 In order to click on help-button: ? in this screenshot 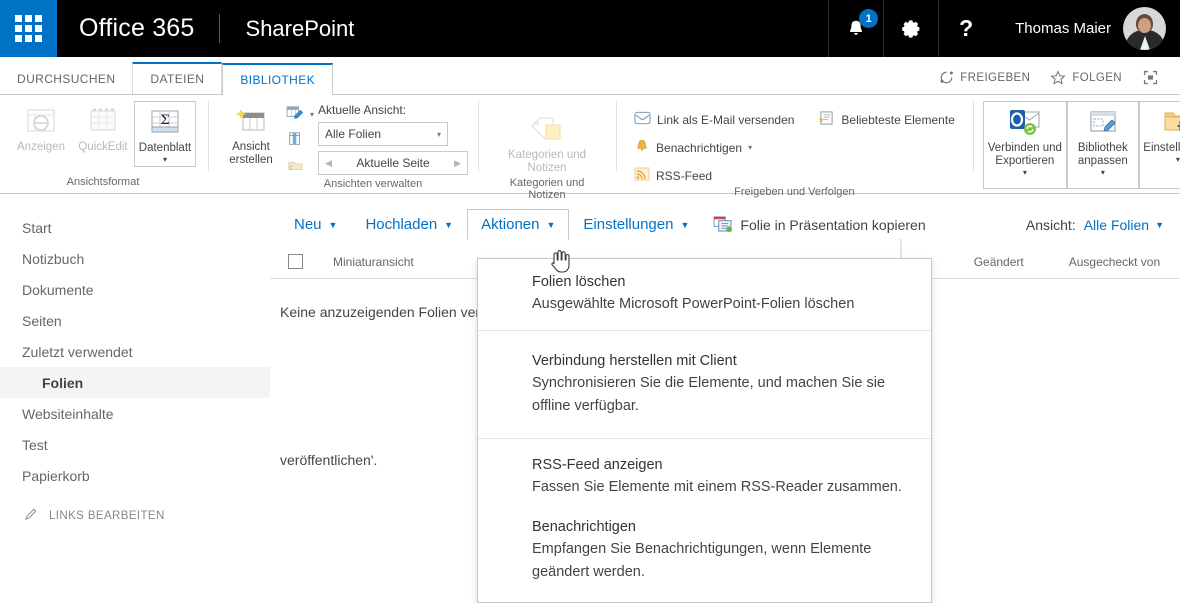, I will do `click(965, 28)`.